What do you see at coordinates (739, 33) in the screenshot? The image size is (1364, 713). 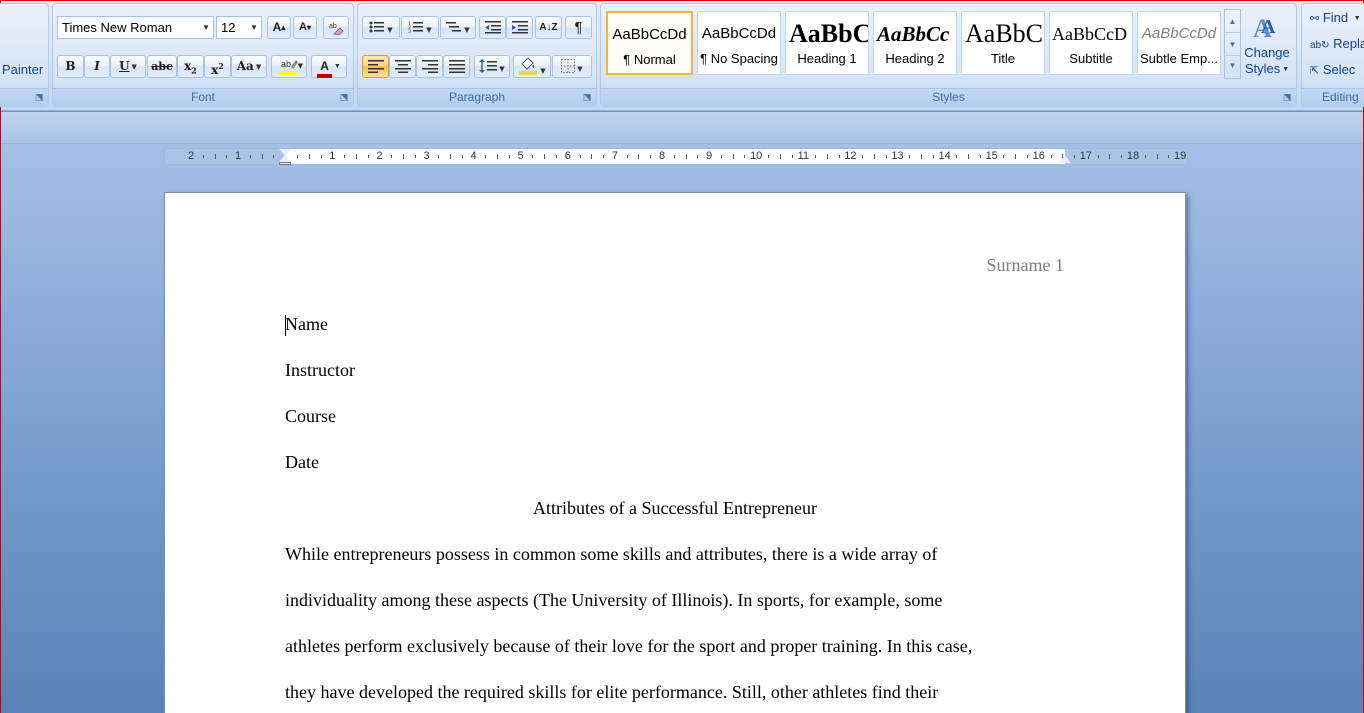 I see `style-sample: AaBbCcDd` at bounding box center [739, 33].